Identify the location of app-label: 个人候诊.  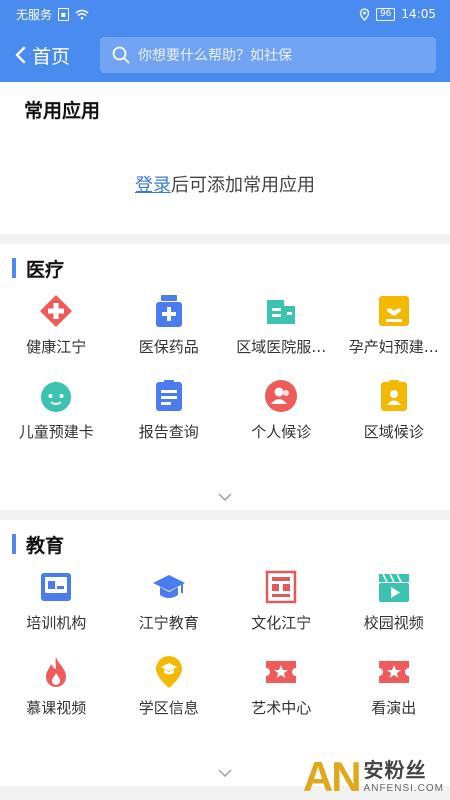
(281, 432).